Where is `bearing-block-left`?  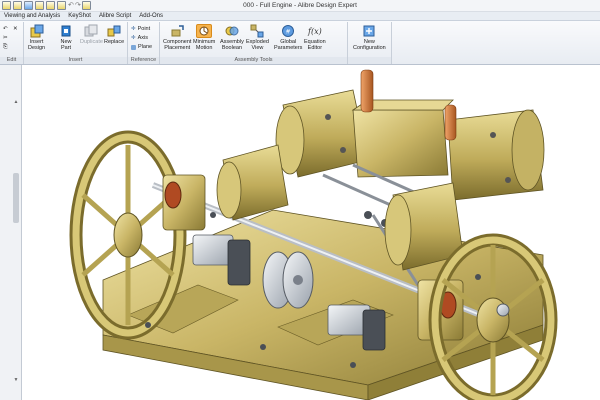
bearing-block-left is located at coordinates (184, 202).